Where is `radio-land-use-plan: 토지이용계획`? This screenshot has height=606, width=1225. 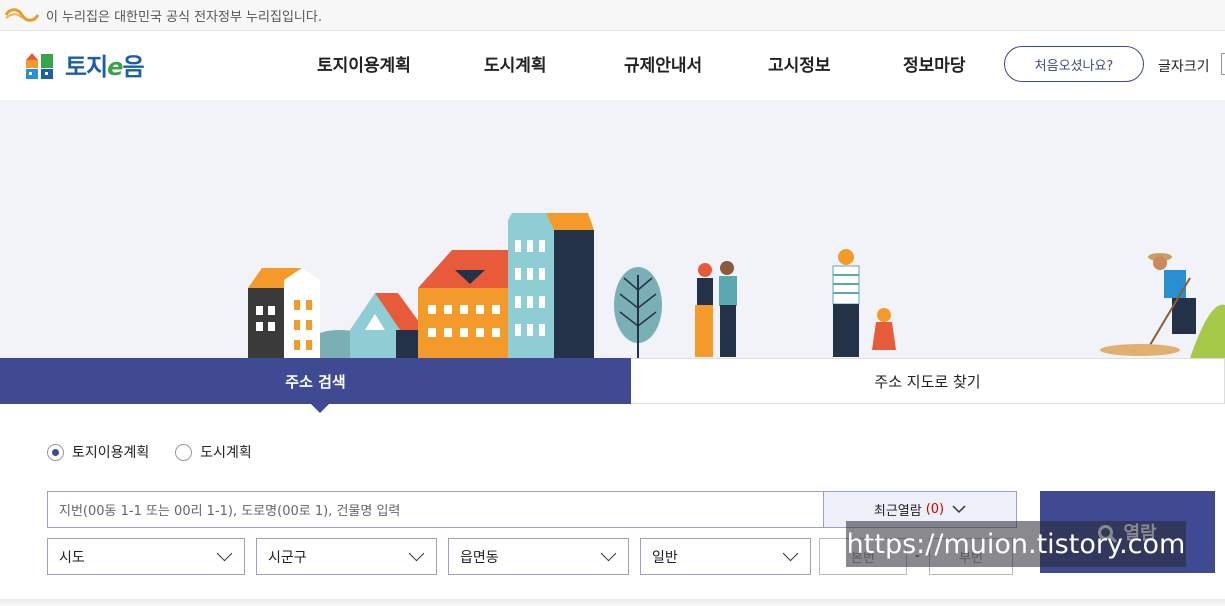
radio-land-use-plan: 토지이용계획 is located at coordinates (98, 452).